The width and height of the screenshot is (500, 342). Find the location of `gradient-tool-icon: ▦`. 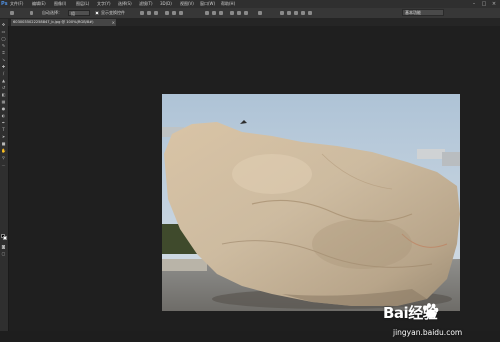

gradient-tool-icon: ▦ is located at coordinates (3, 101).